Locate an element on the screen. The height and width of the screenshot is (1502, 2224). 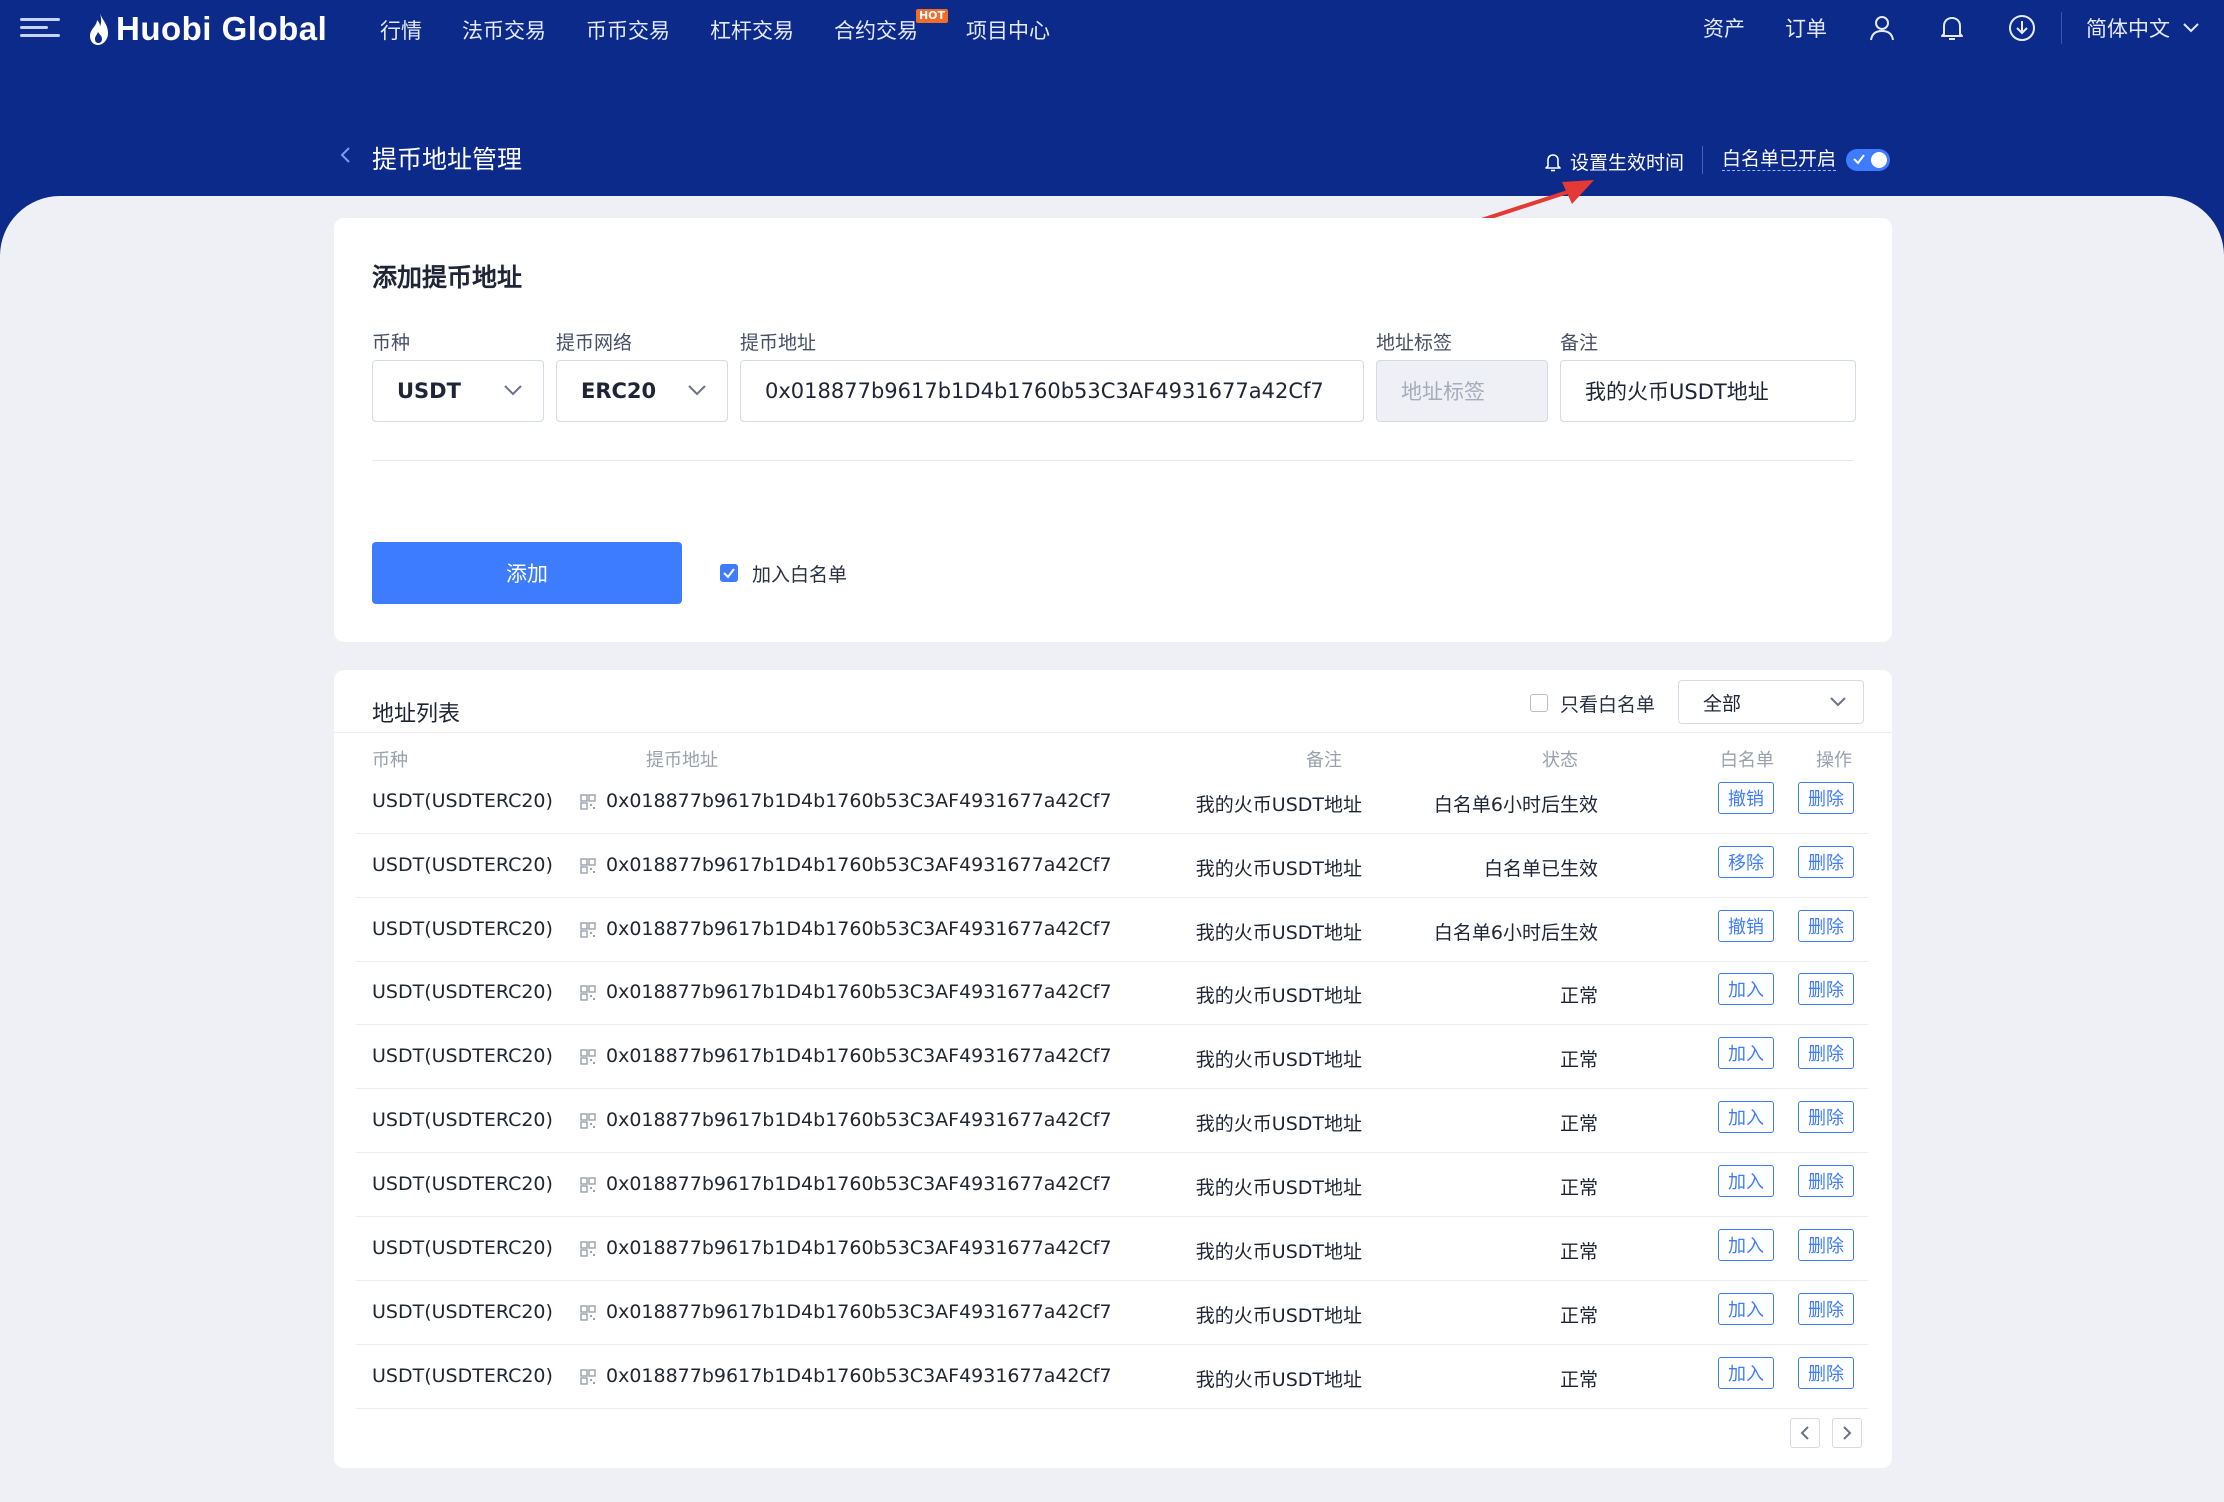
language-label: 简体中文 is located at coordinates (2128, 29).